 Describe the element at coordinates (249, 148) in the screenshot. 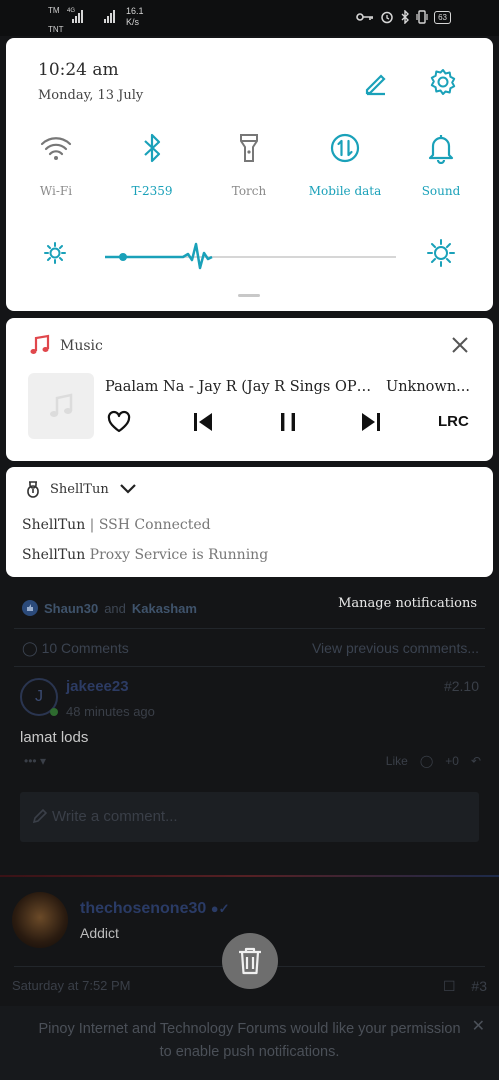

I see `torch-icon` at that location.